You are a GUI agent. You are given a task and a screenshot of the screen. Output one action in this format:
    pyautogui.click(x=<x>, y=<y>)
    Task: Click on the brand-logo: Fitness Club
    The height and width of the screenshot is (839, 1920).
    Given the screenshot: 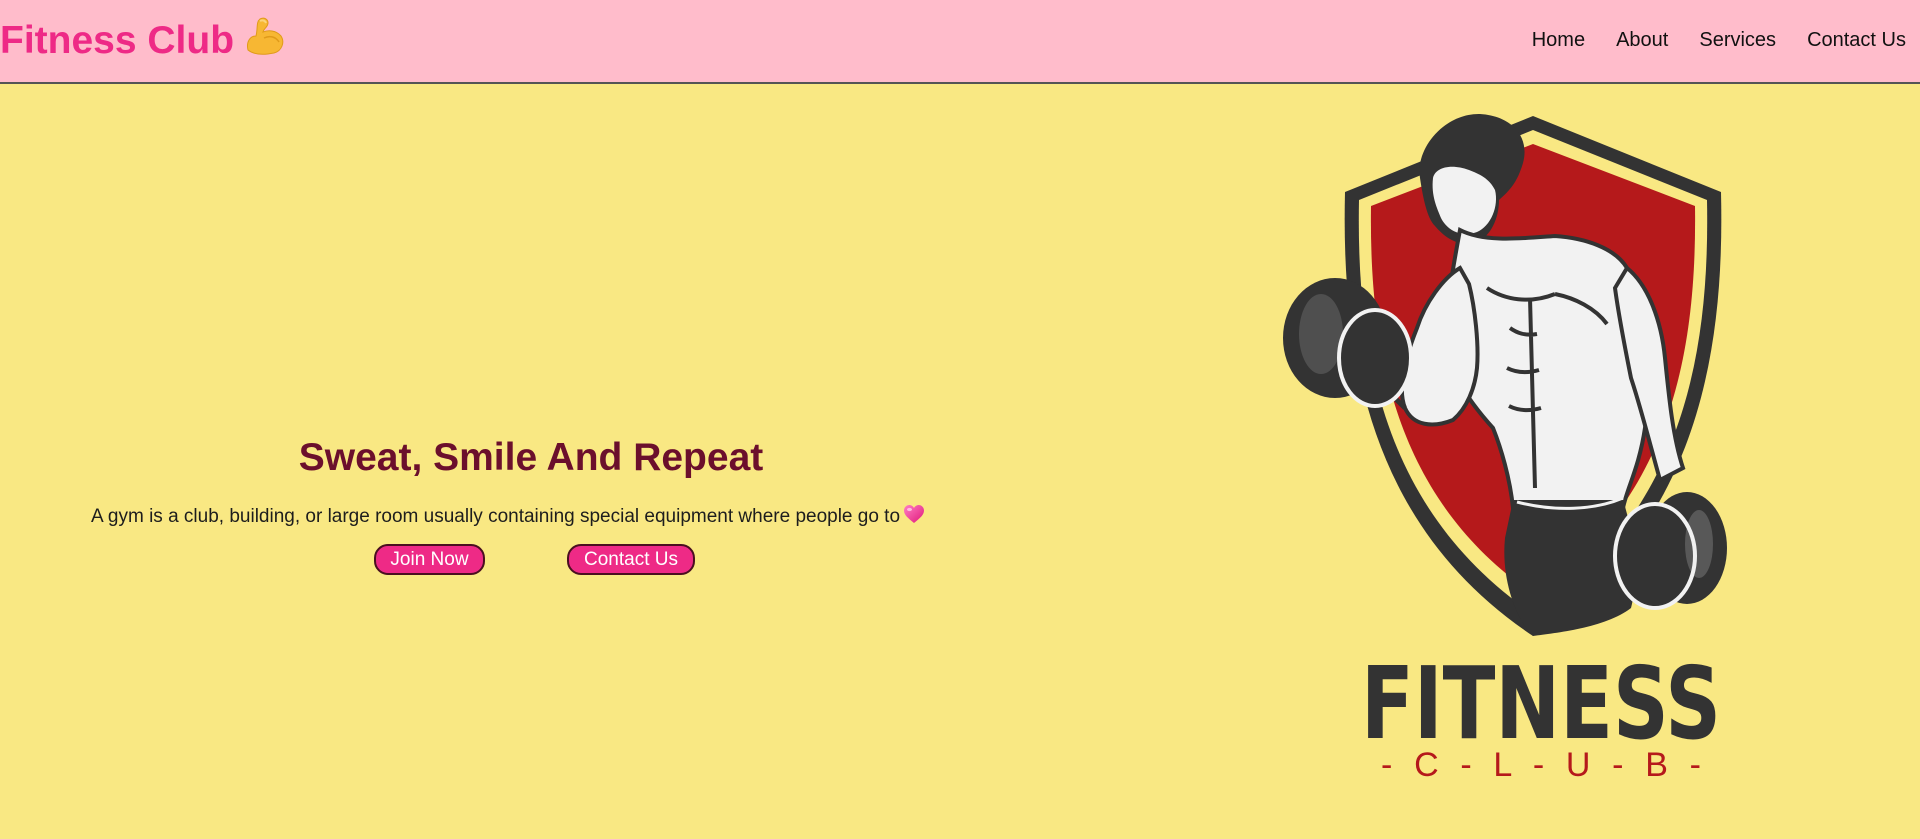 What is the action you would take?
    pyautogui.click(x=143, y=41)
    